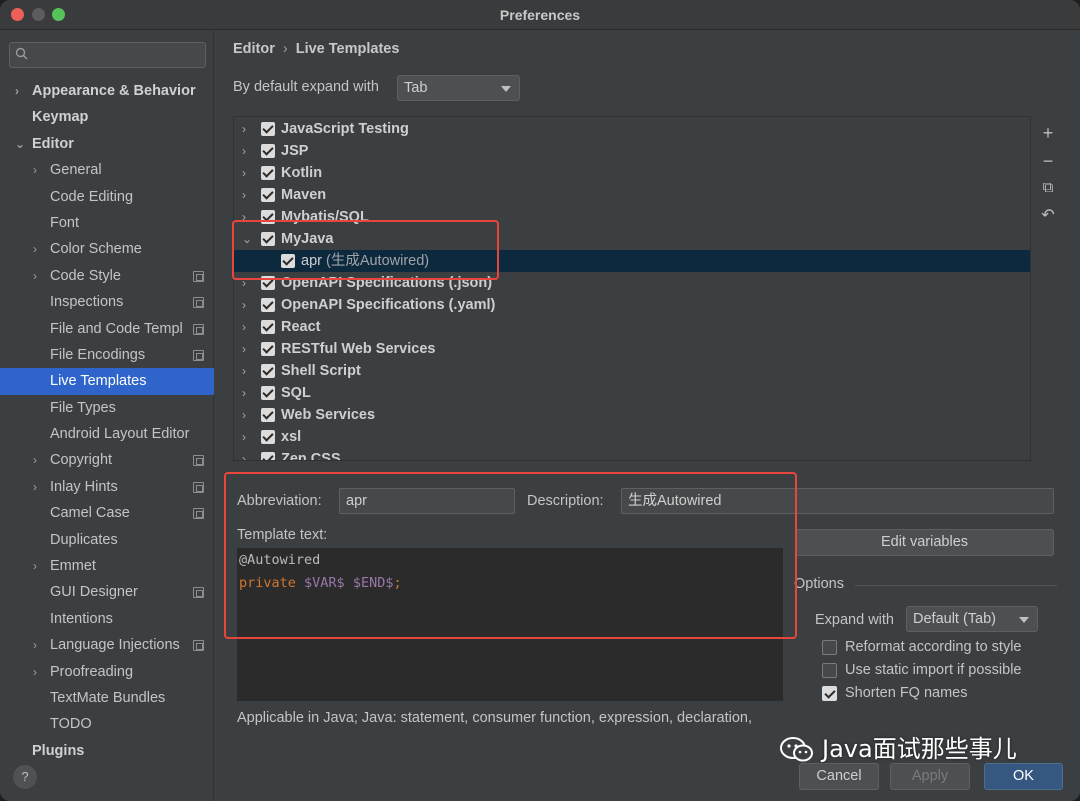 This screenshot has width=1080, height=801. Describe the element at coordinates (632, 349) in the screenshot. I see `template-group-row: › RESTful Web Services` at that location.